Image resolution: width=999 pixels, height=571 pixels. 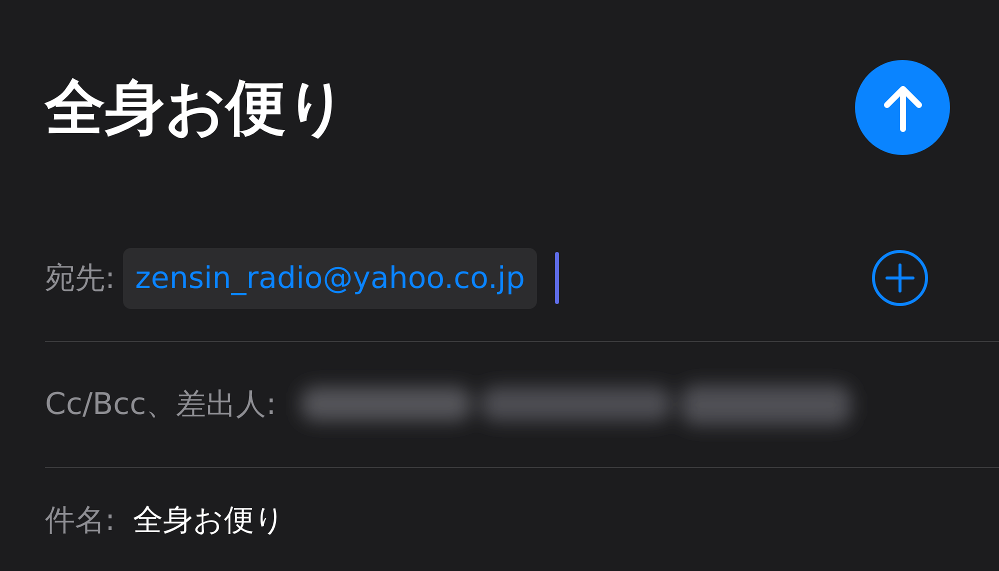 I want to click on add-contact-button, so click(x=900, y=278).